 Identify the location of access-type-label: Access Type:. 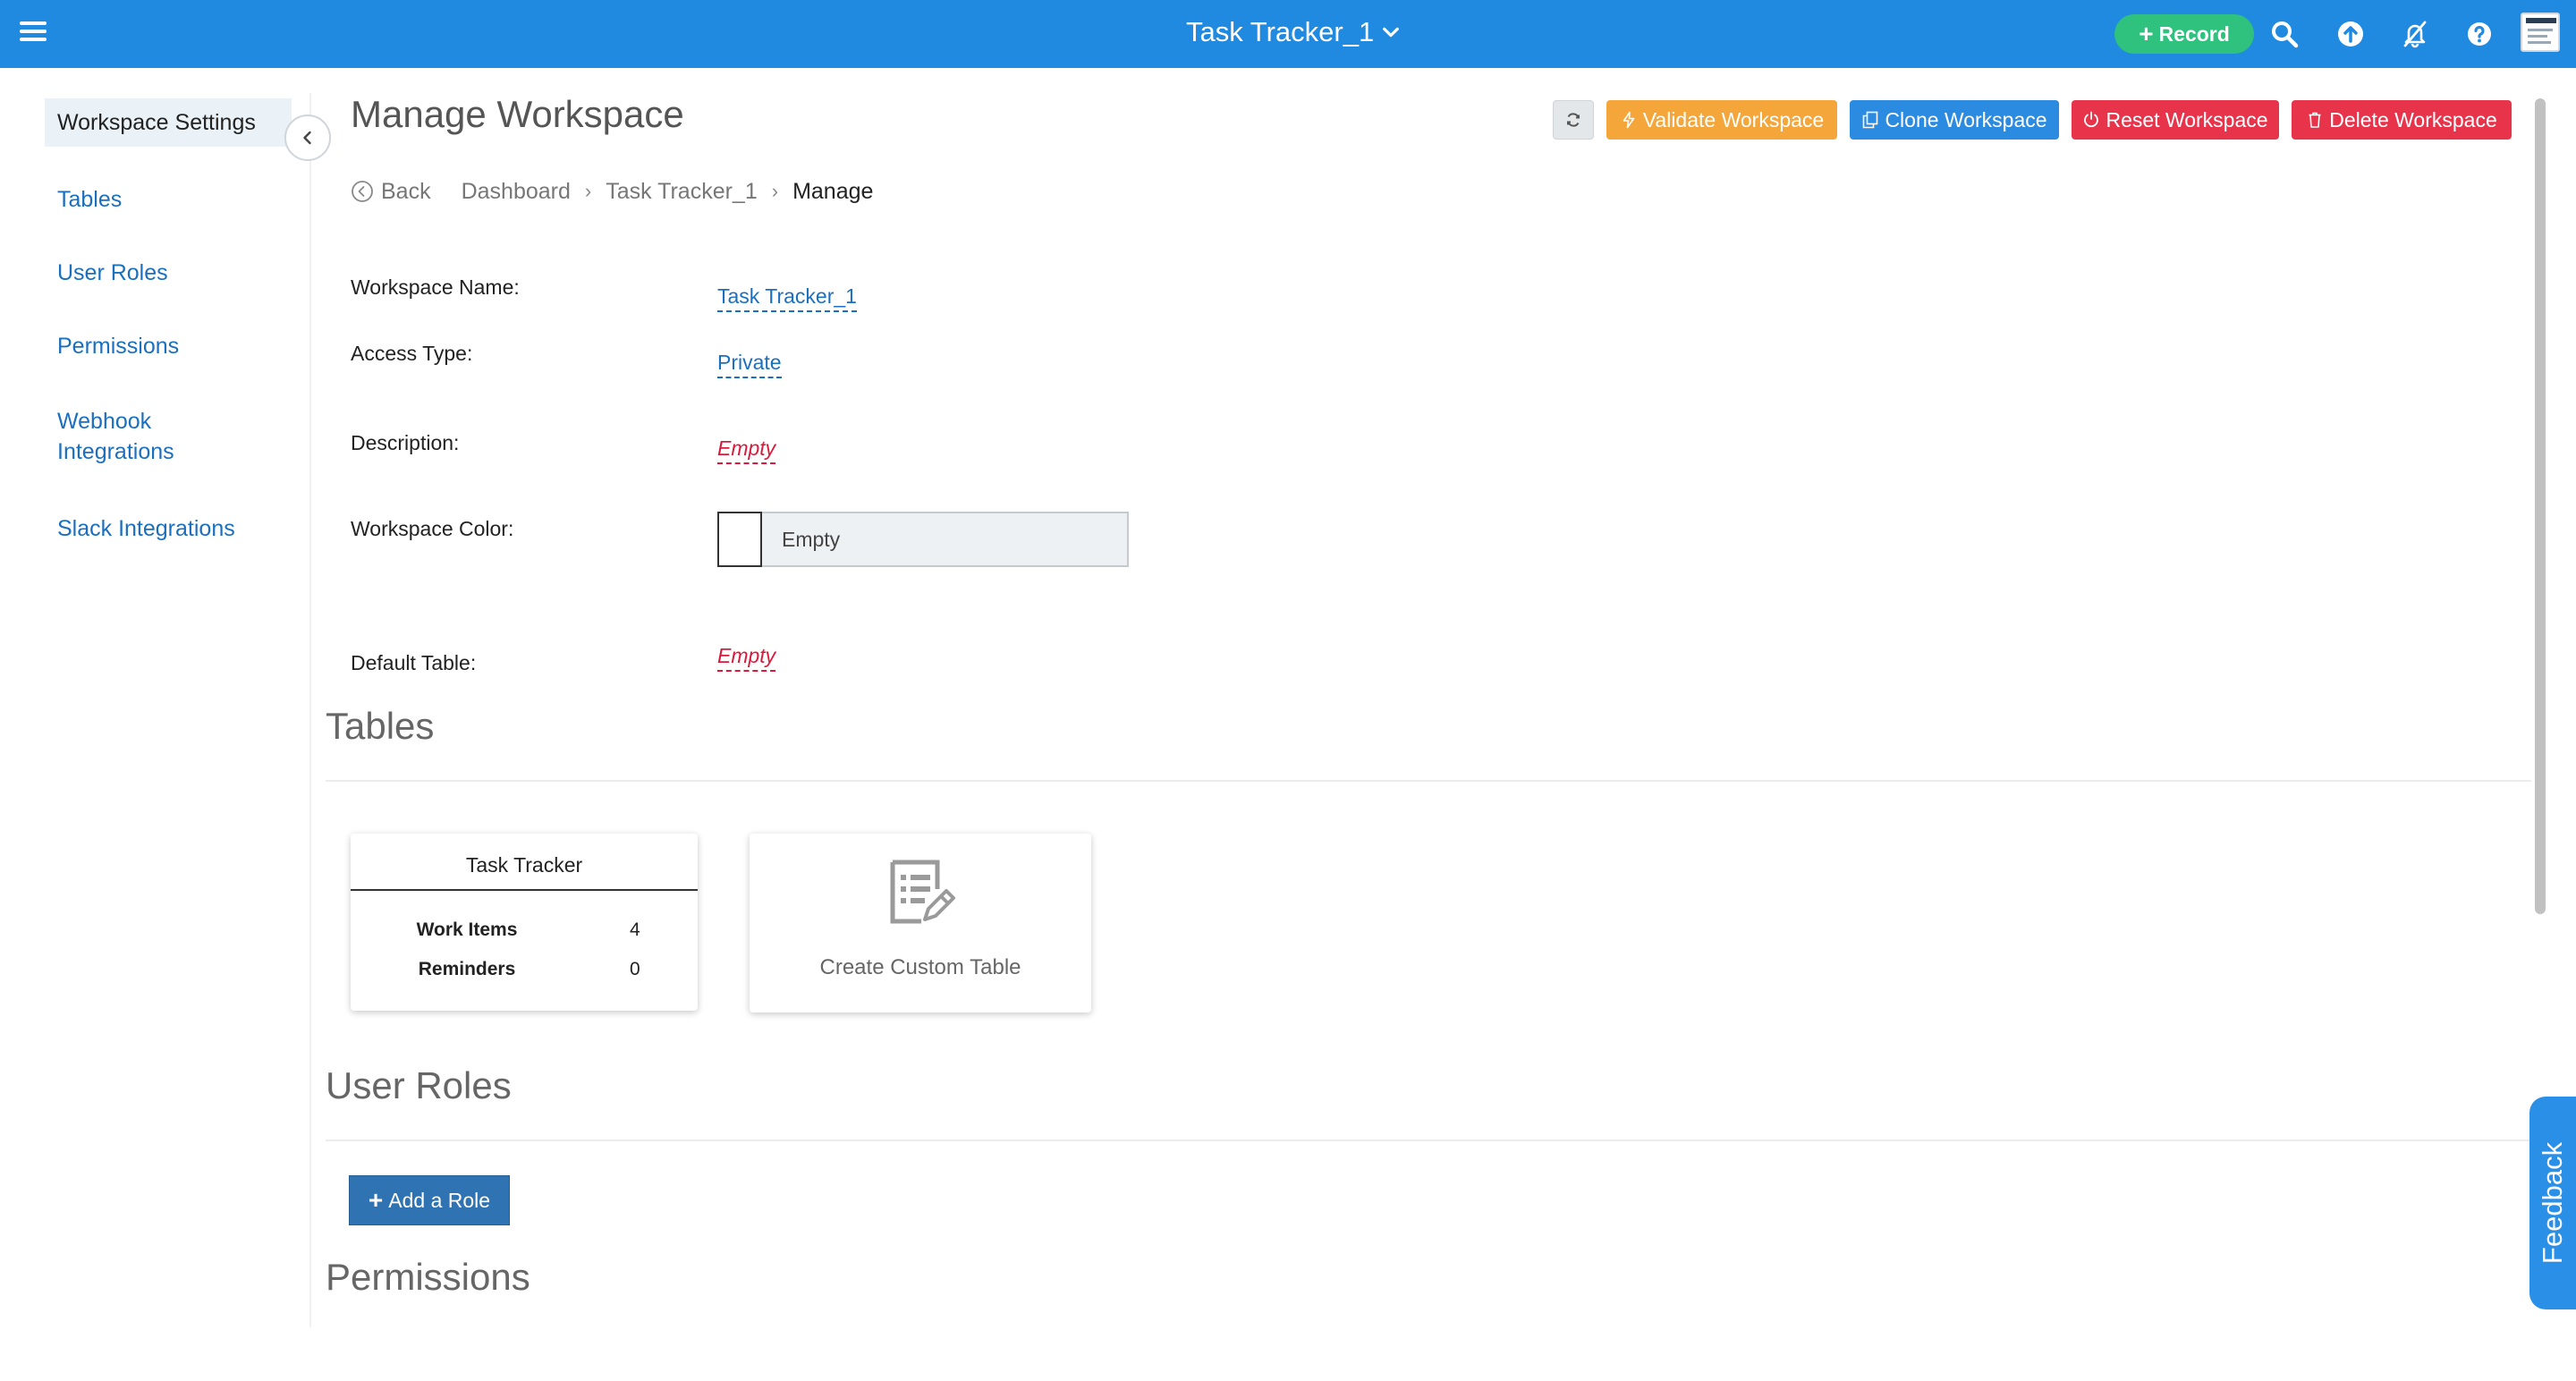
(412, 353).